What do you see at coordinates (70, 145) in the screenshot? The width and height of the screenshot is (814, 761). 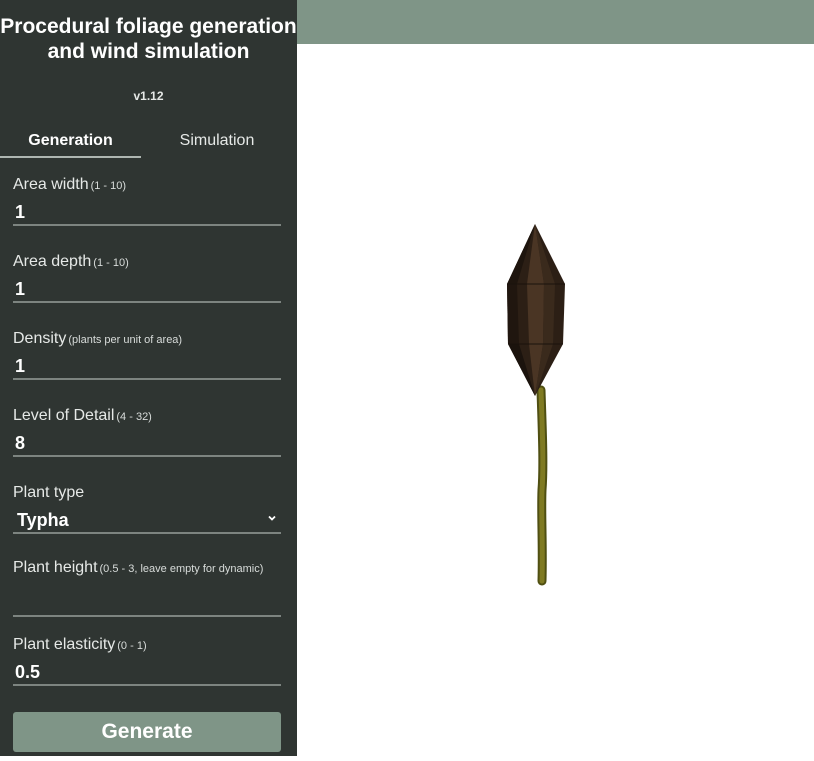 I see `tab-generation: Generation` at bounding box center [70, 145].